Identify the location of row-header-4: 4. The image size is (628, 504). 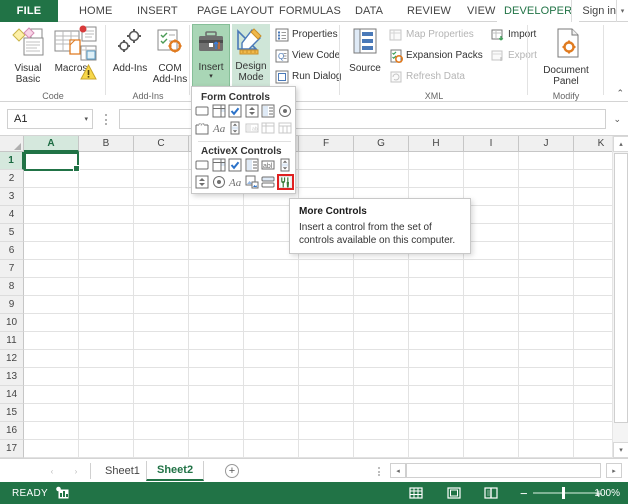
(12, 215).